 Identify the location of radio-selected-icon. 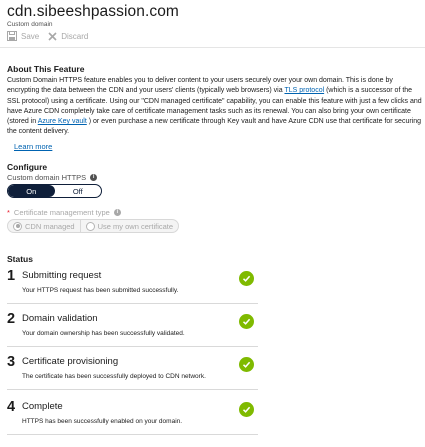
(17, 226).